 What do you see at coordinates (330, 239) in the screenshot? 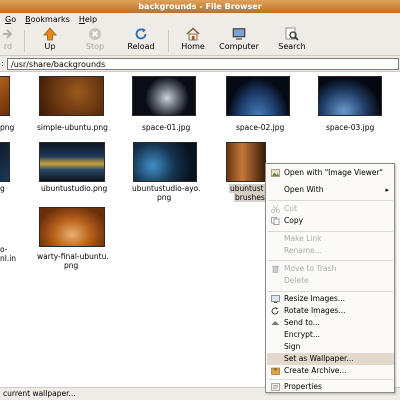
I see `menu-item-make-link: Make Link` at bounding box center [330, 239].